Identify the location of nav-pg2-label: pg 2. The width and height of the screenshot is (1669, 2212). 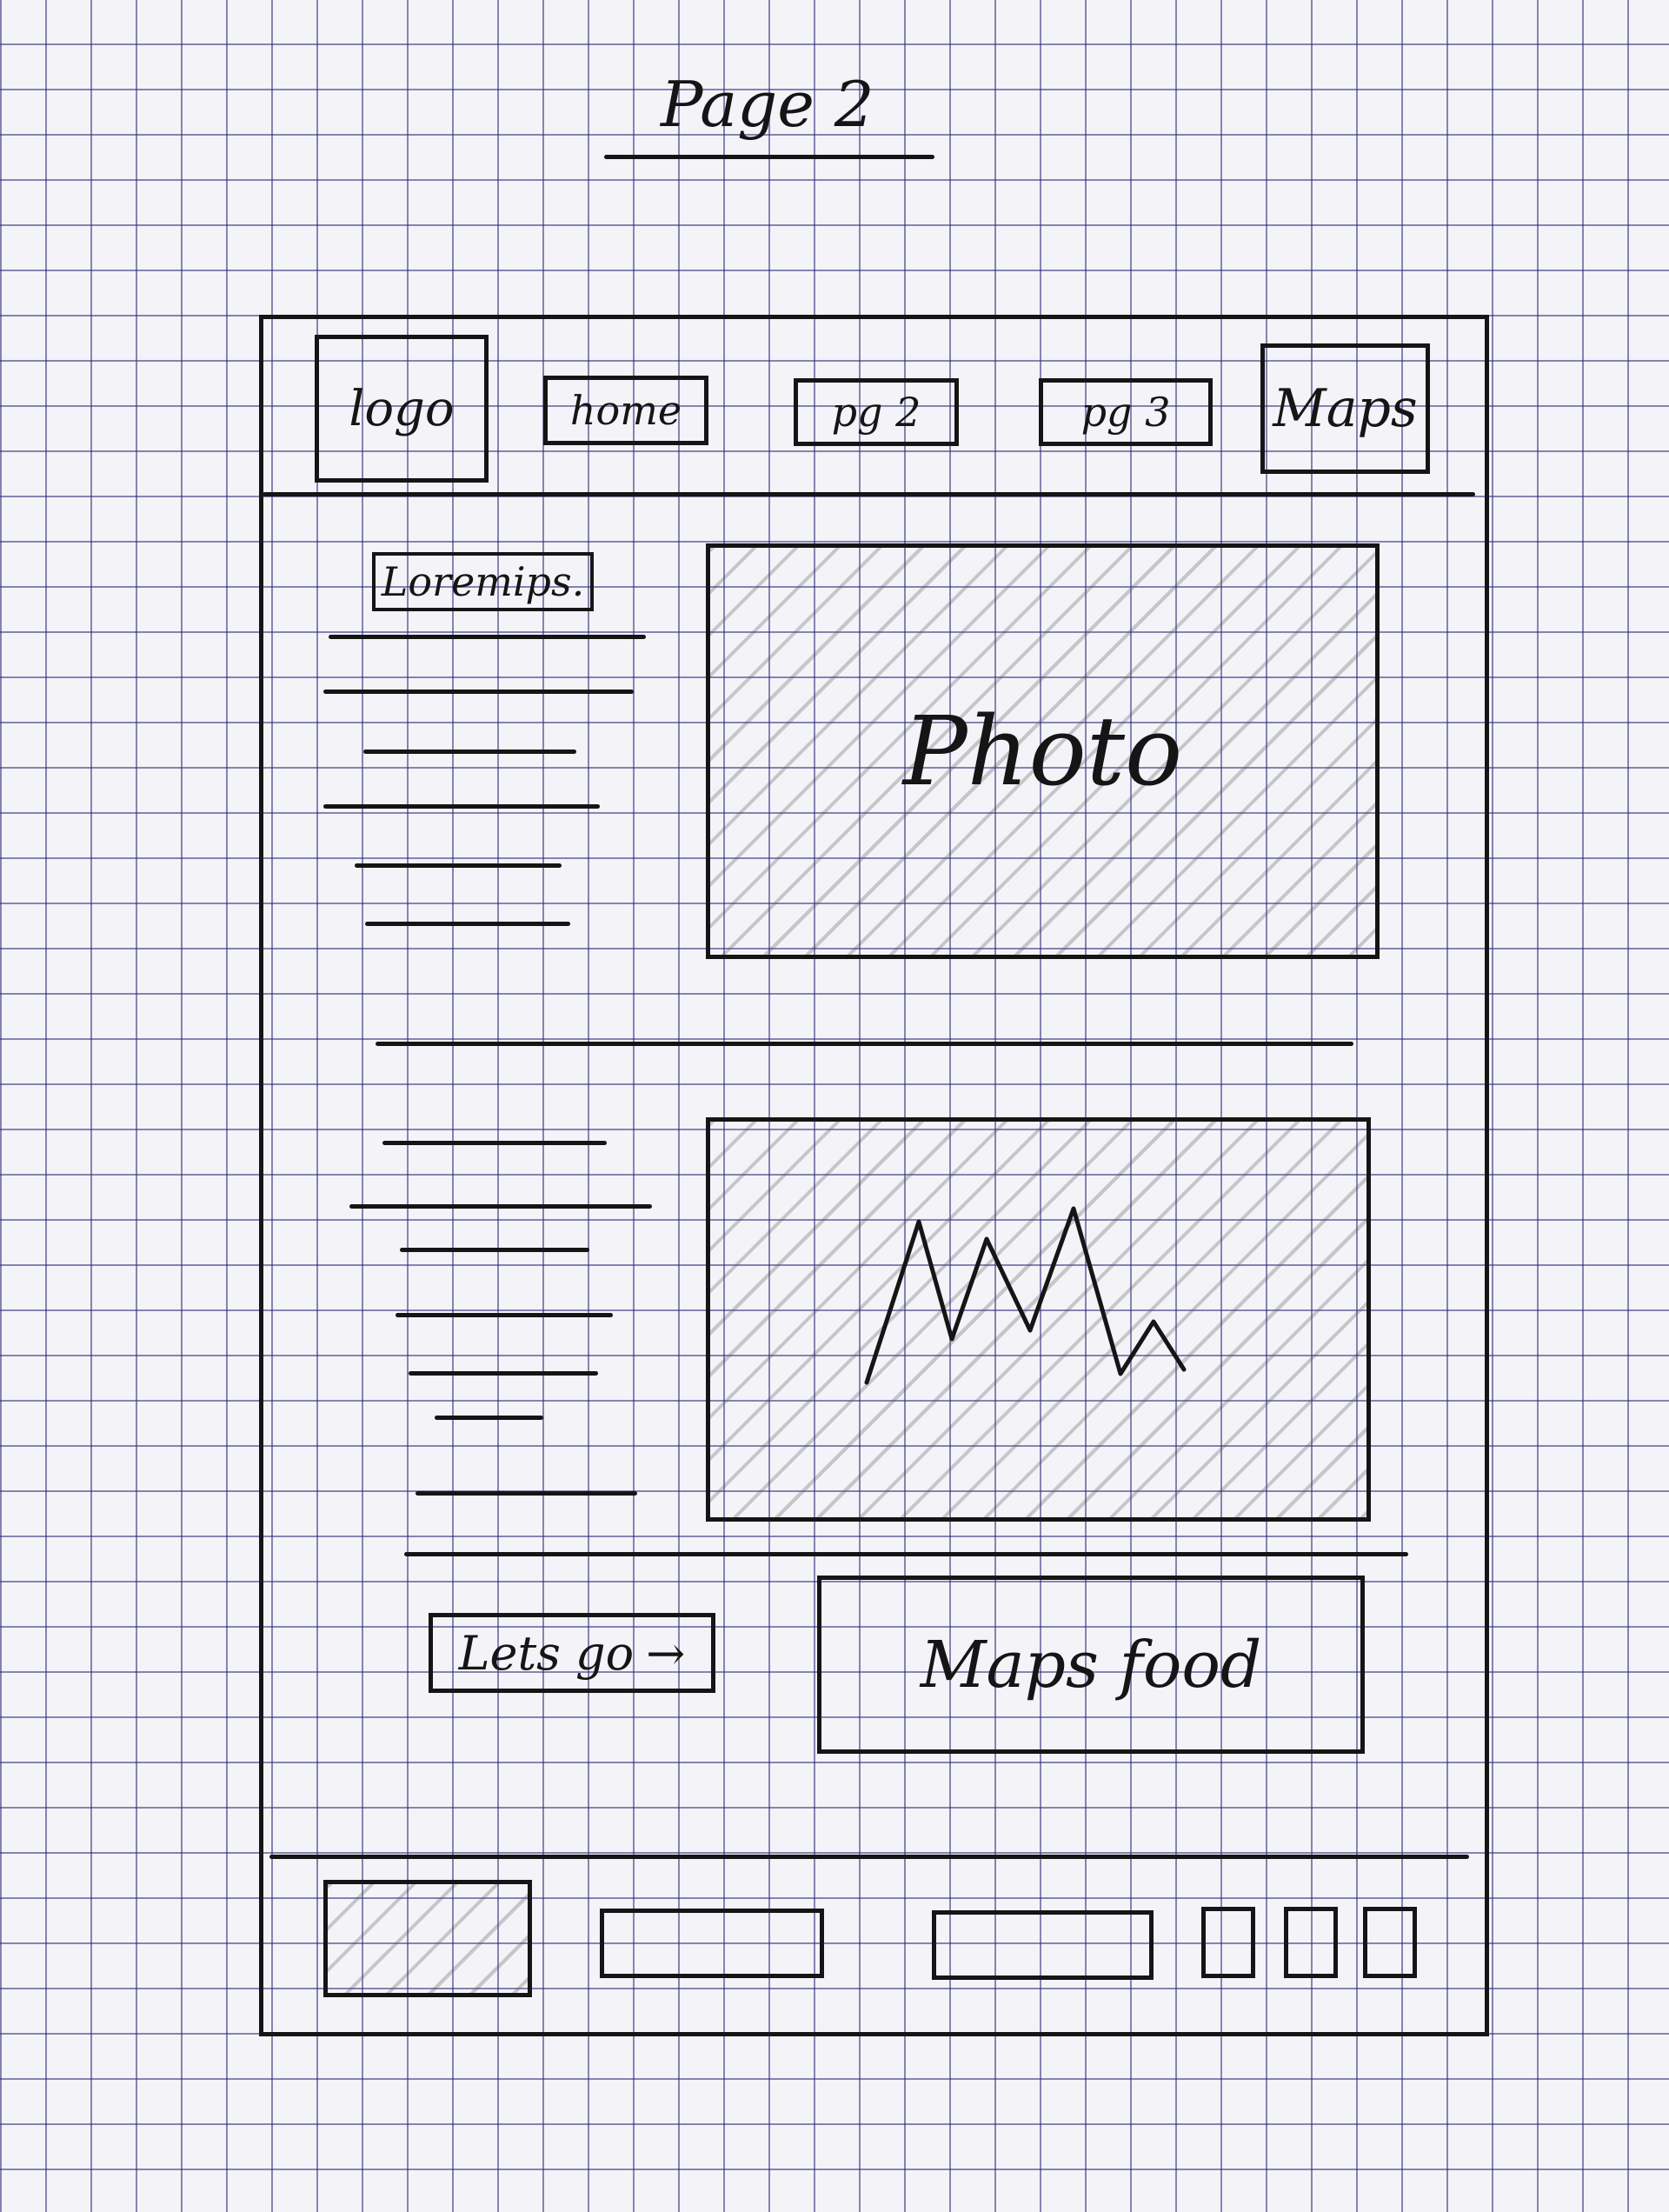
(876, 412).